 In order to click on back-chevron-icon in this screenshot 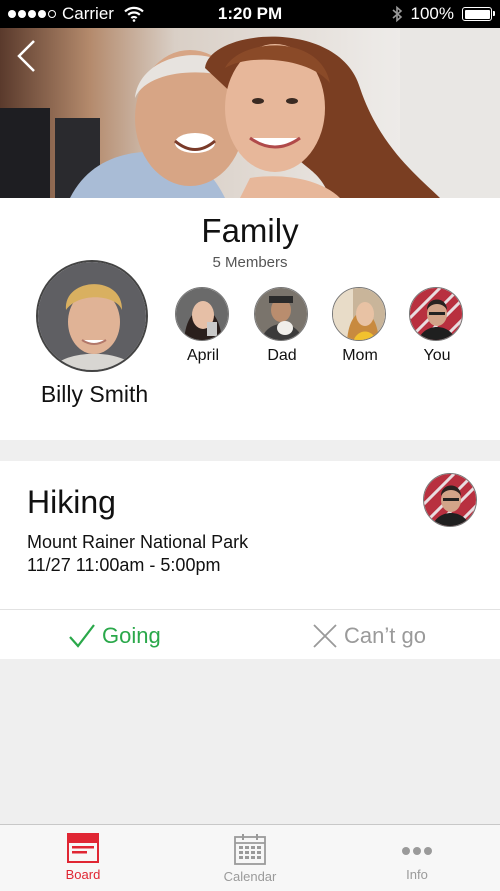, I will do `click(27, 56)`.